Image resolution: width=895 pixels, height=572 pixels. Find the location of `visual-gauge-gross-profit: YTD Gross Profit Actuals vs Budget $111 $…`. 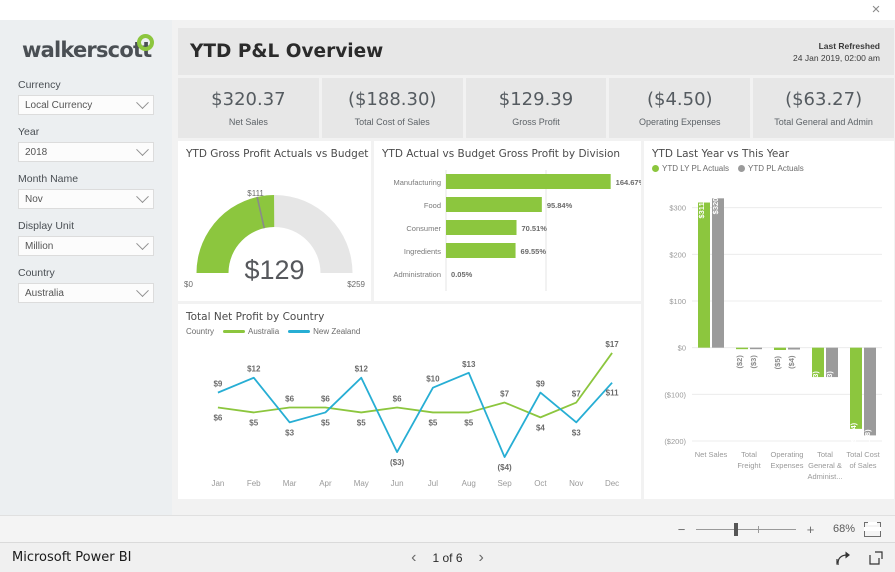

visual-gauge-gross-profit: YTD Gross Profit Actuals vs Budget $111 $… is located at coordinates (274, 221).